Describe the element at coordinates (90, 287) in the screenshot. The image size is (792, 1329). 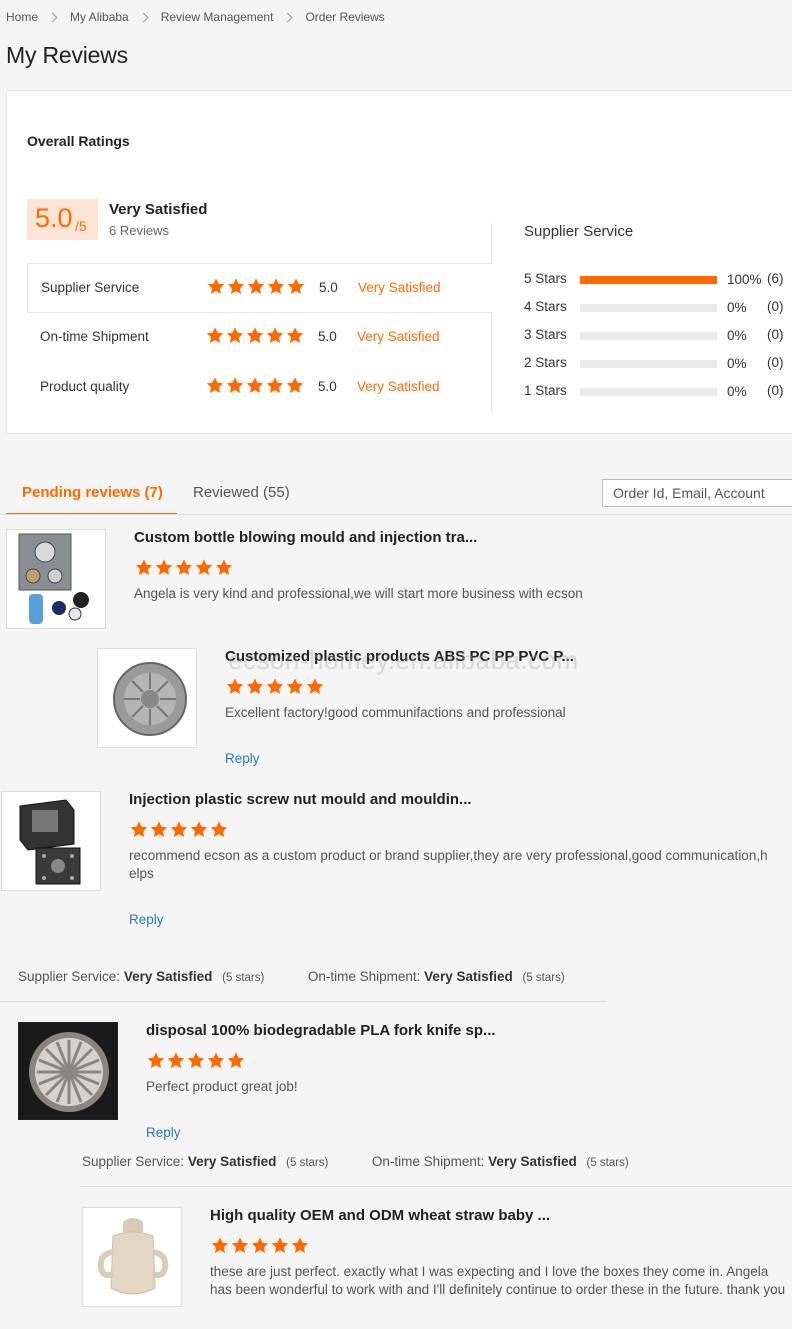
I see `rating-row-name: Supplier Service` at that location.